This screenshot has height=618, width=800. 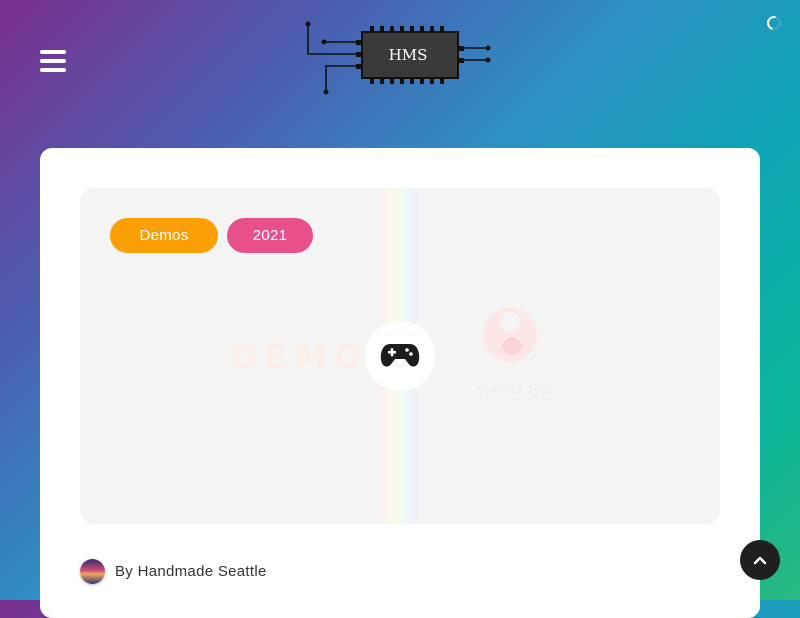 I want to click on tag-demos: Demos, so click(x=164, y=235).